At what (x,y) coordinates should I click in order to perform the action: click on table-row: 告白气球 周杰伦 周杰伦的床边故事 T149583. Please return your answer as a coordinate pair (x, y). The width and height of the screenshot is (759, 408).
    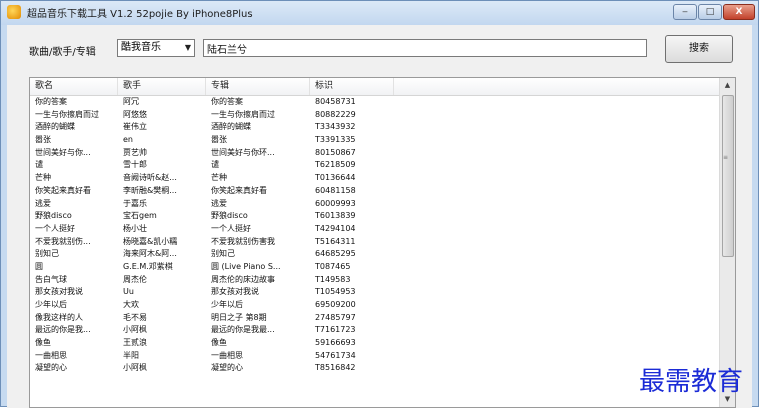
    Looking at the image, I should click on (375, 280).